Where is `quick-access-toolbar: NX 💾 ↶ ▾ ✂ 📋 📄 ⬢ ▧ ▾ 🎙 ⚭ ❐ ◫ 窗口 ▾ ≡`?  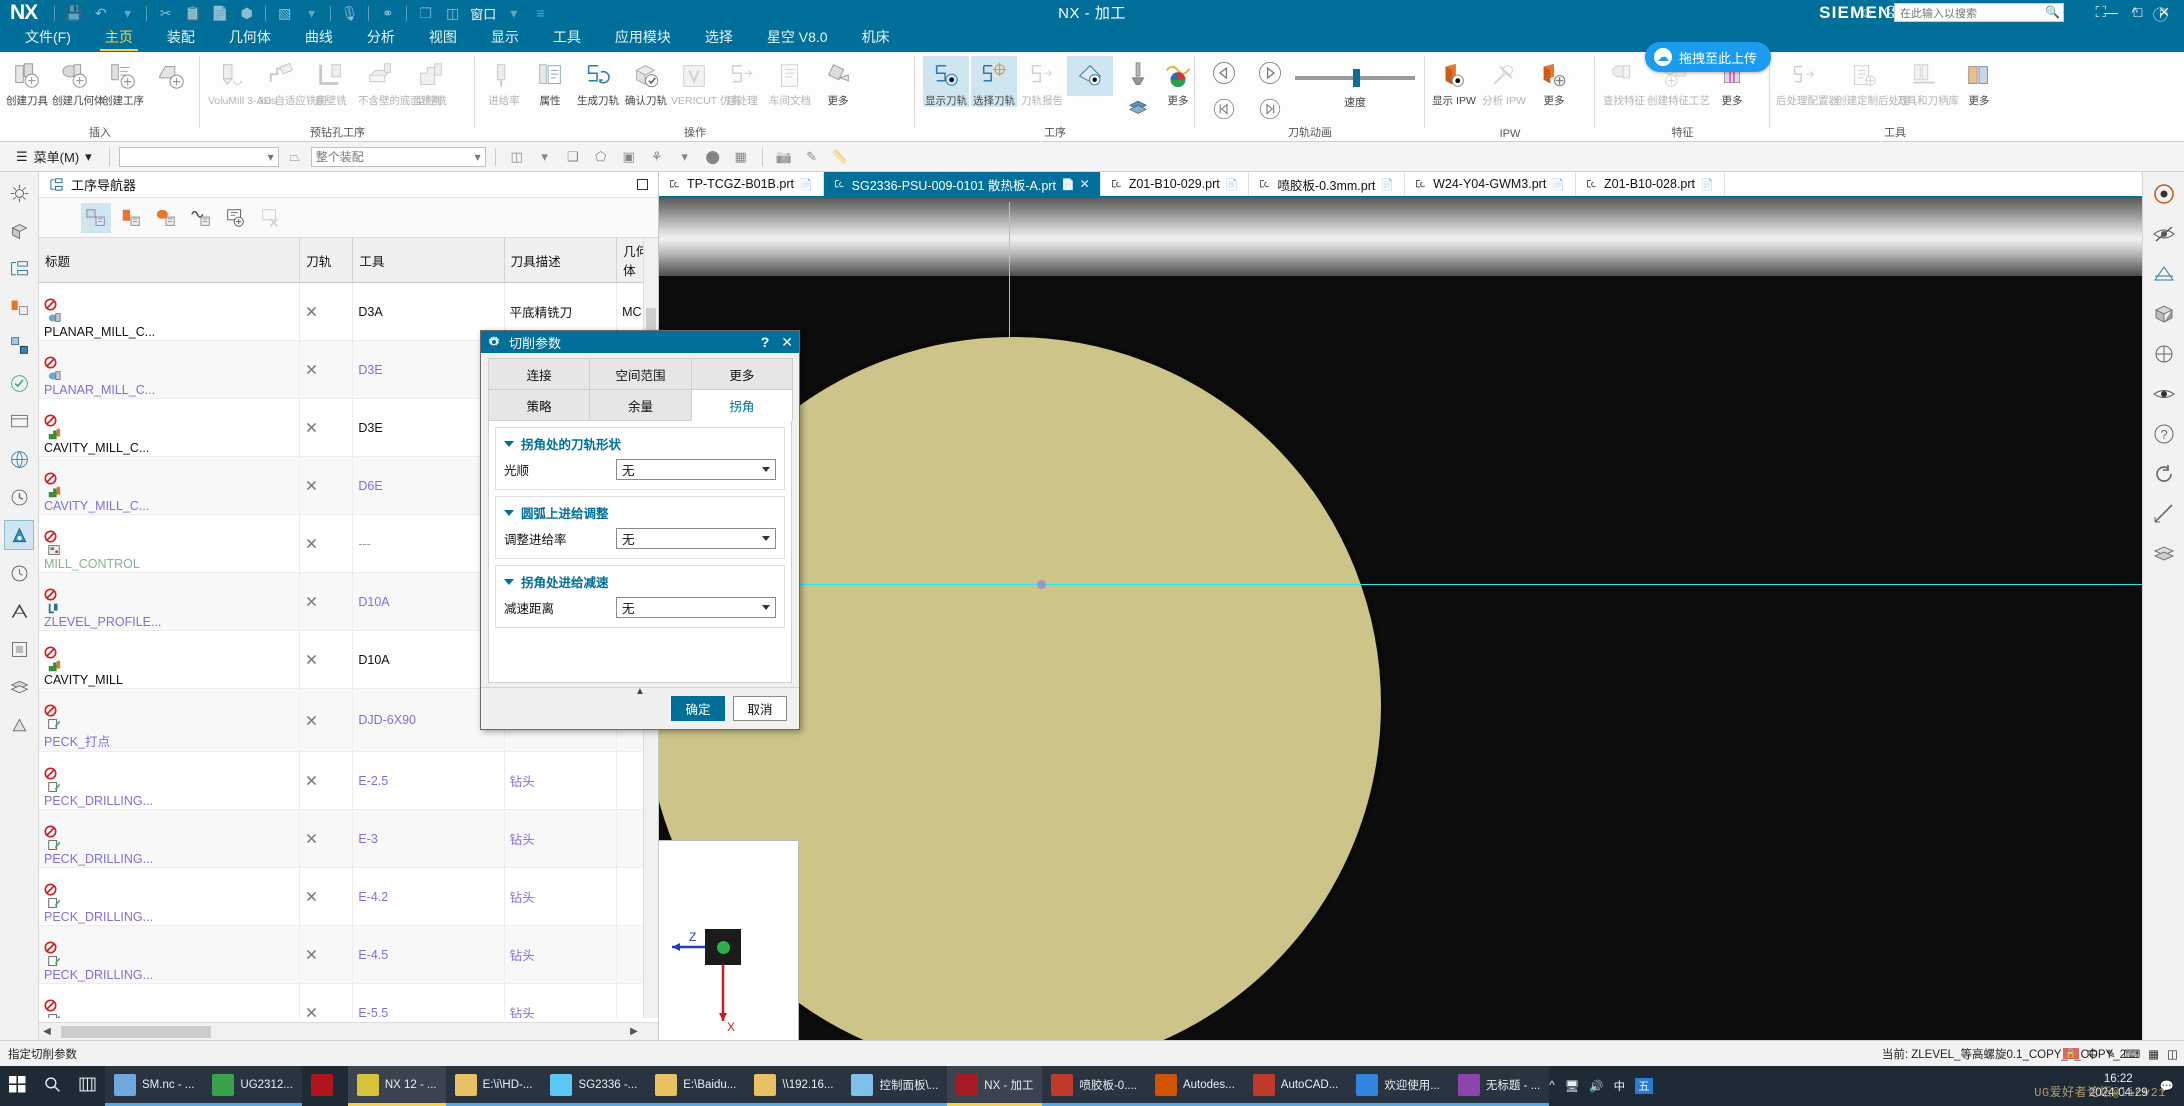
quick-access-toolbar: NX 💾 ↶ ▾ ✂ 📋 📄 ⬢ ▧ ▾ 🎙 ⚭ ❐ ◫ 窗口 ▾ ≡ is located at coordinates (277, 13).